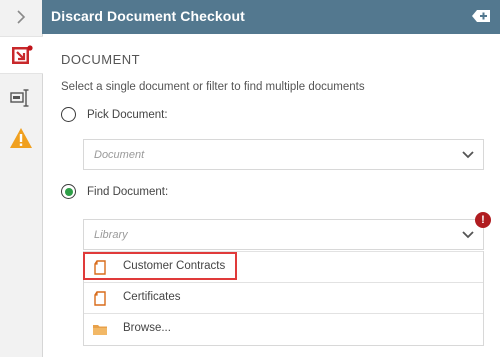 The width and height of the screenshot is (500, 357). I want to click on expand-button, so click(21, 17).